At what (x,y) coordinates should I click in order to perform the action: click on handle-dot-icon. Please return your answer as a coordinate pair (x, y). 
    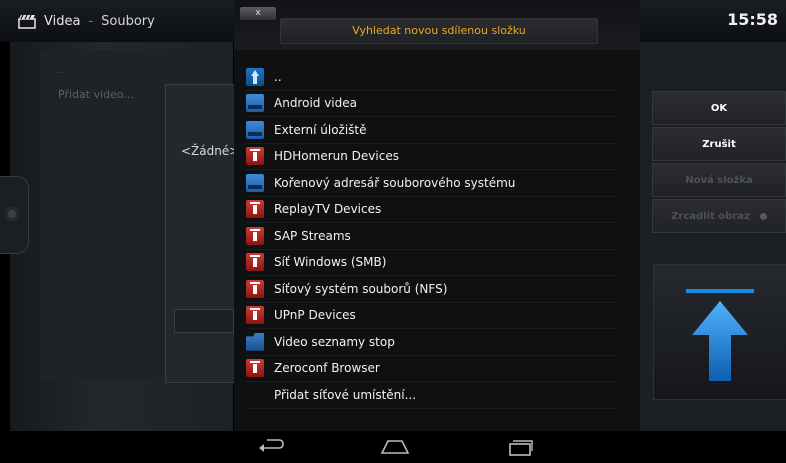
    Looking at the image, I should click on (12, 214).